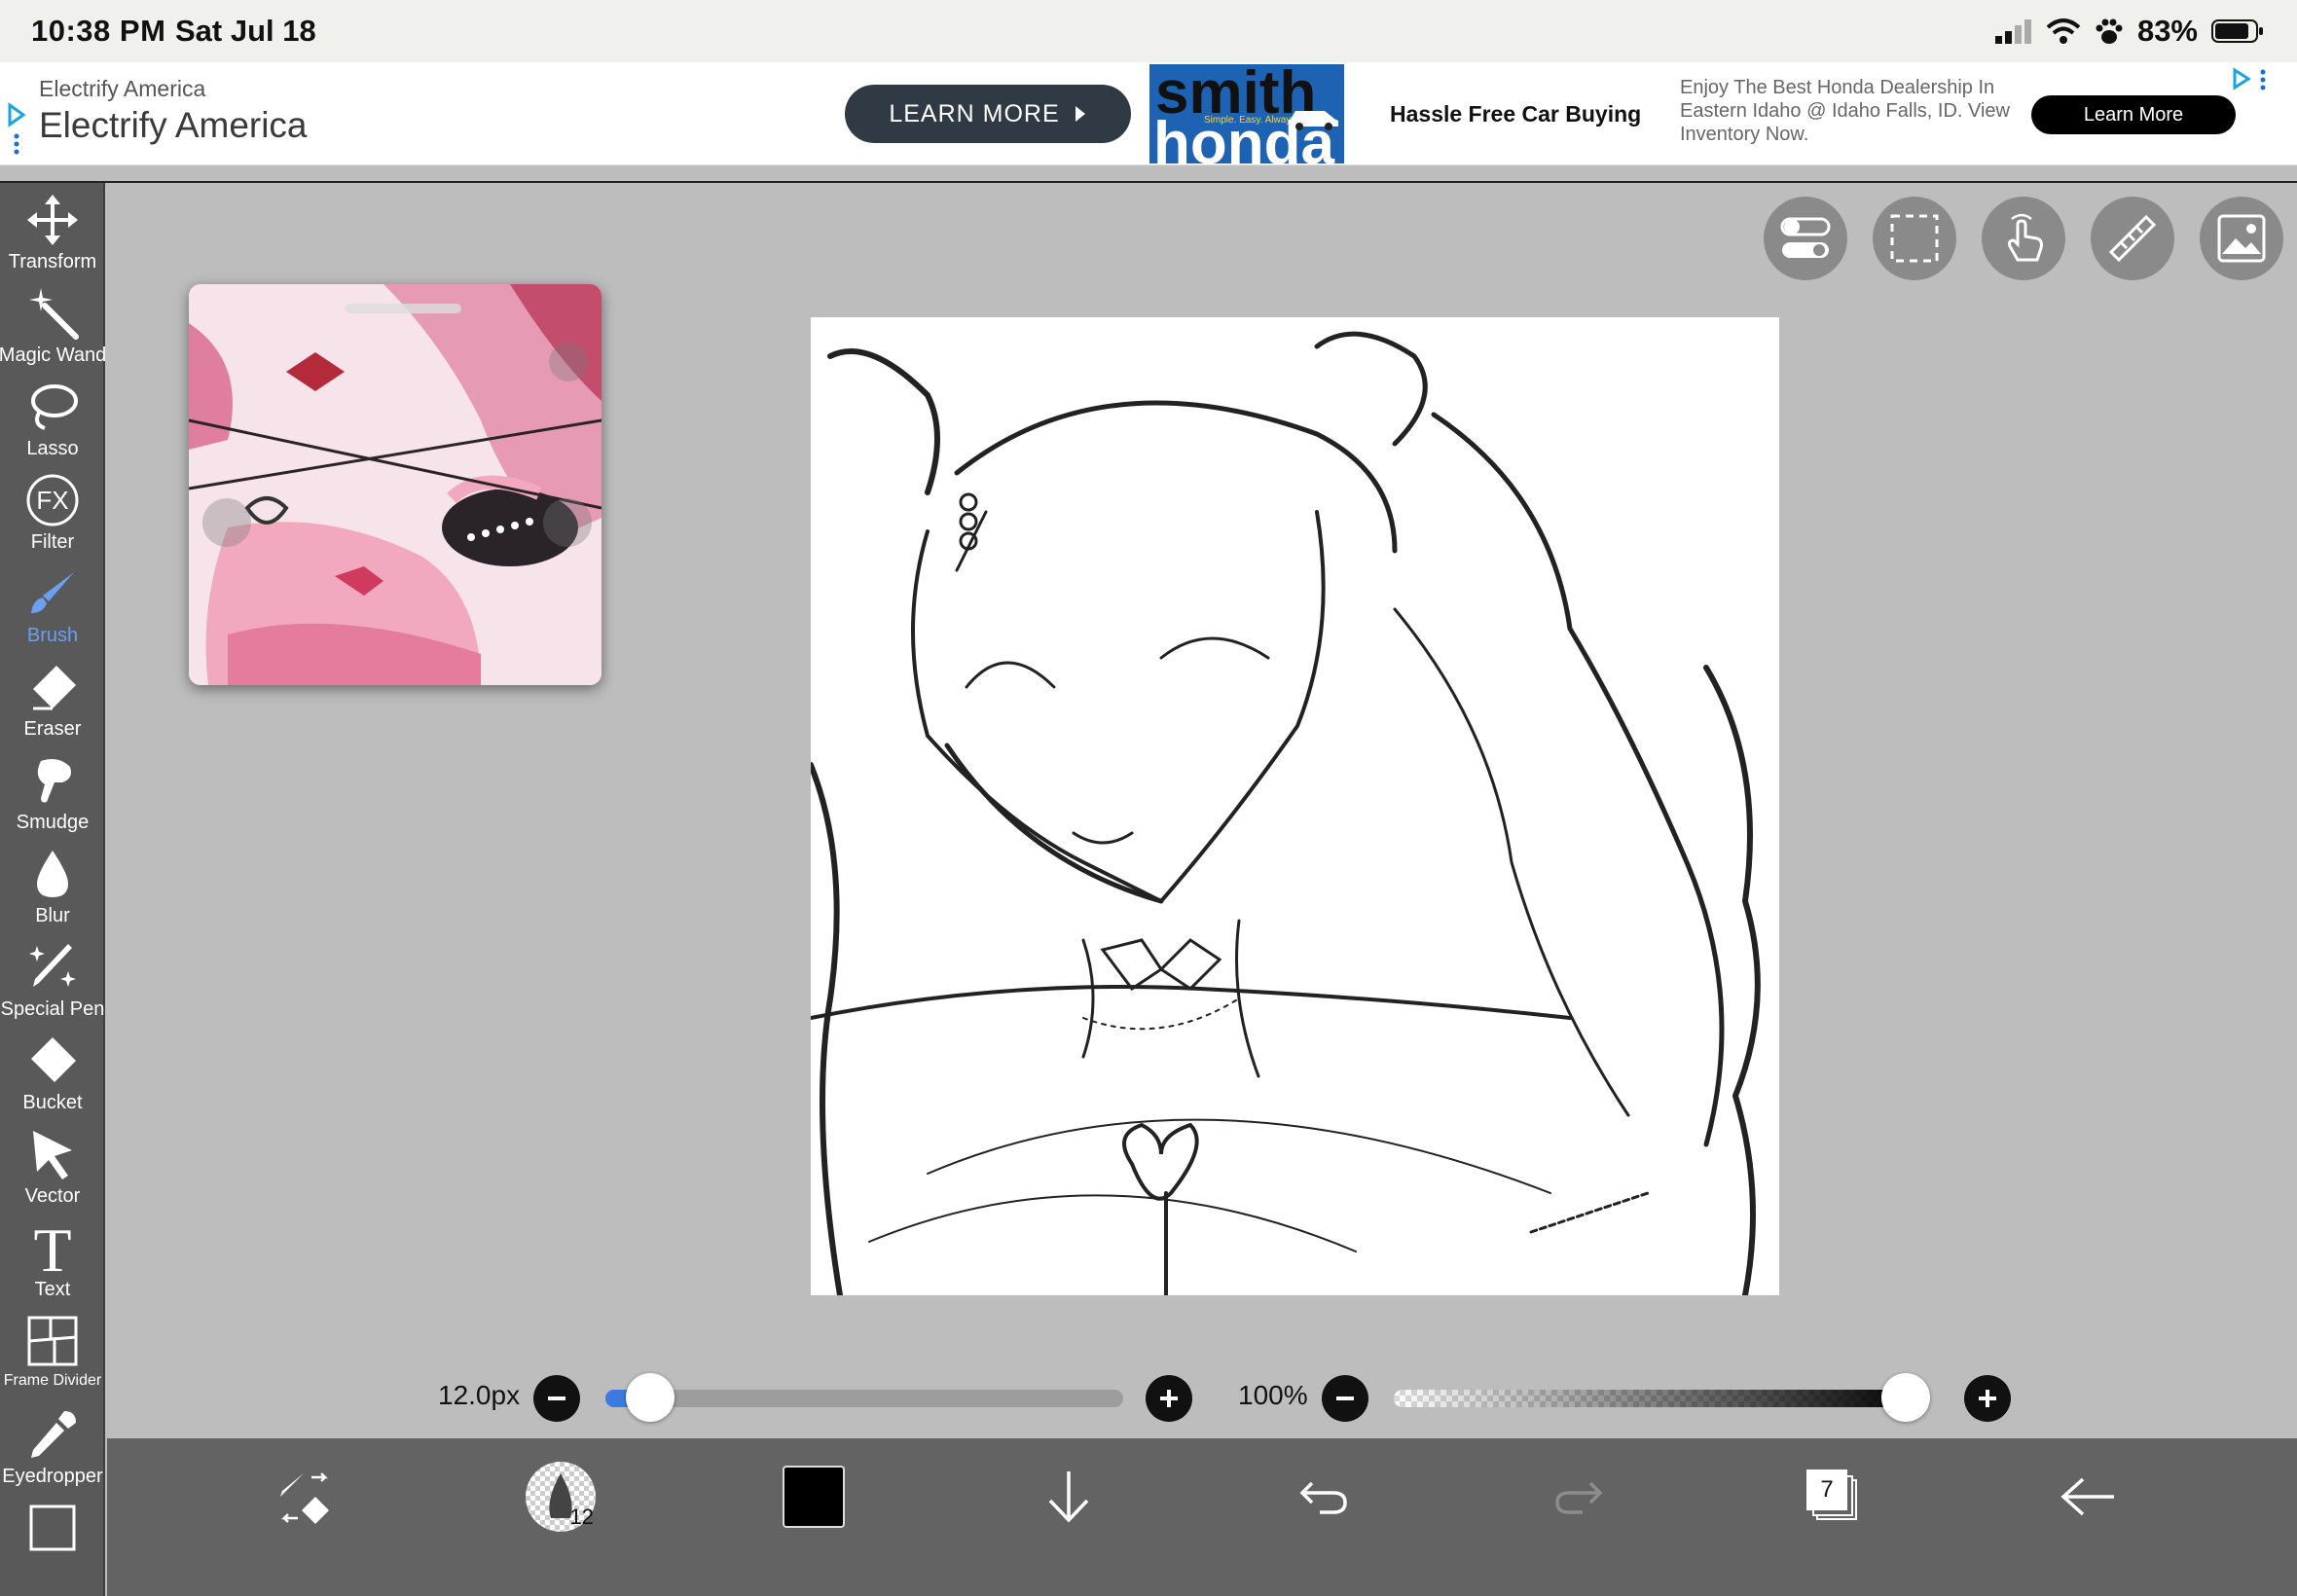  I want to click on back-button, so click(2089, 1497).